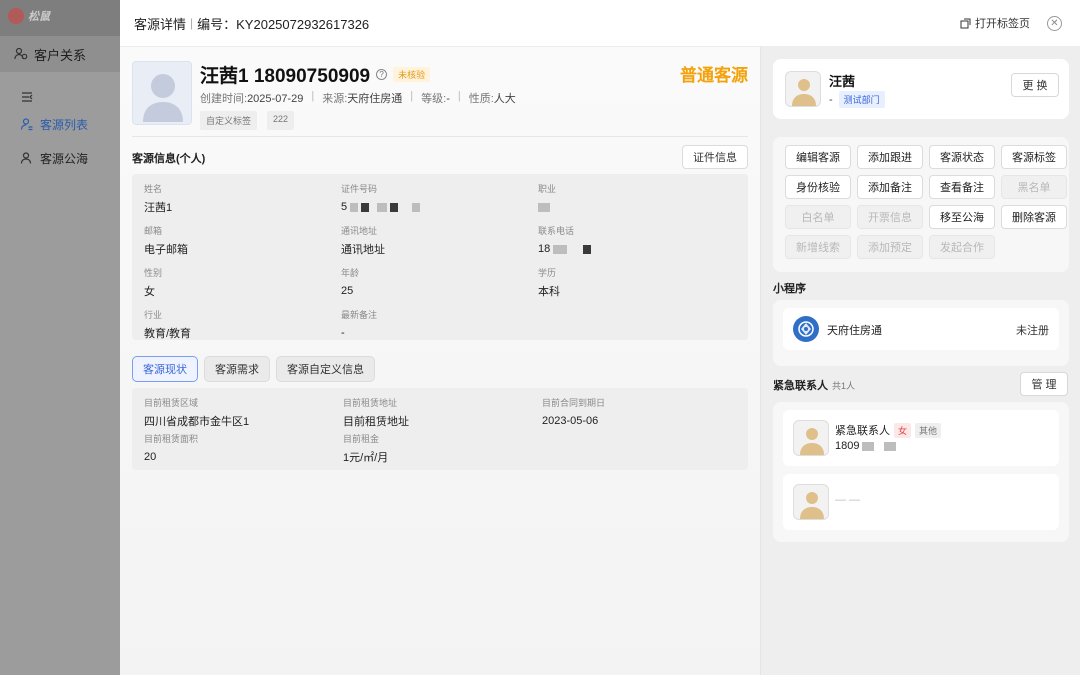 The height and width of the screenshot is (675, 1080). I want to click on whitelist-button: 白名单, so click(818, 217).